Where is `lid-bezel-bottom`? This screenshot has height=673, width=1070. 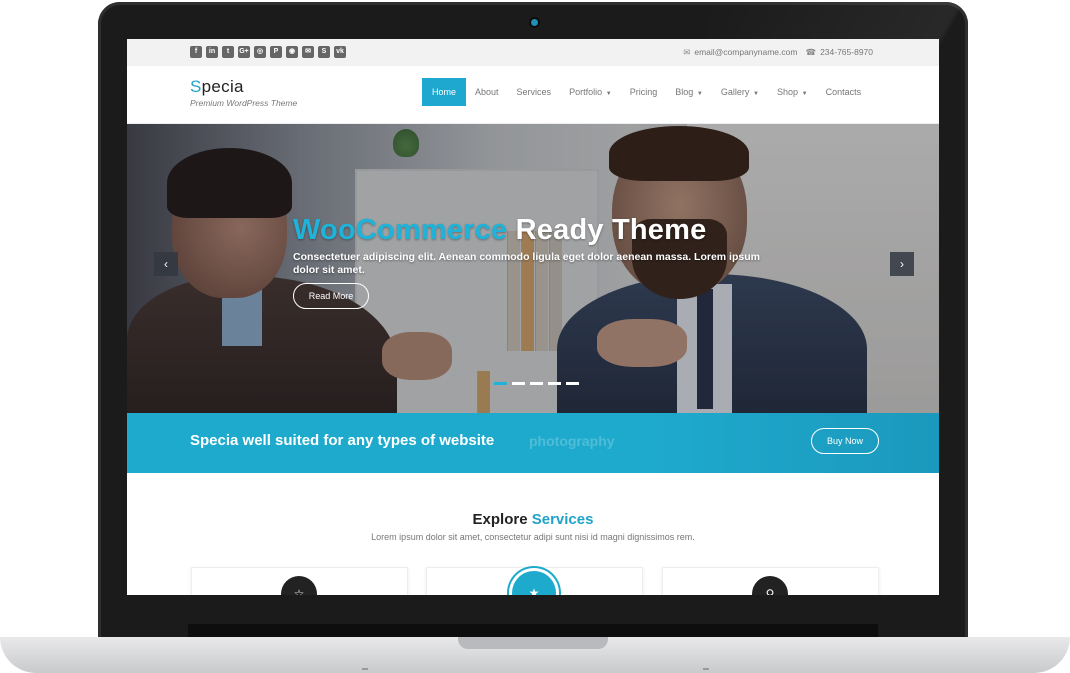 lid-bezel-bottom is located at coordinates (533, 631).